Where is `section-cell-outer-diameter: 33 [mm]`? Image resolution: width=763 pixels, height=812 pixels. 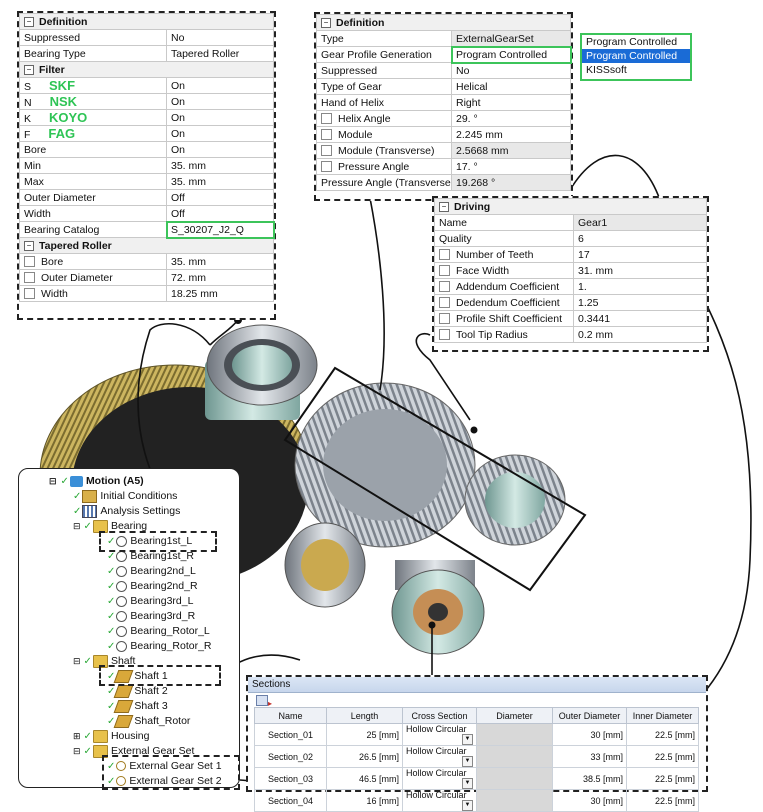
section-cell-outer-diameter: 33 [mm] is located at coordinates (589, 756).